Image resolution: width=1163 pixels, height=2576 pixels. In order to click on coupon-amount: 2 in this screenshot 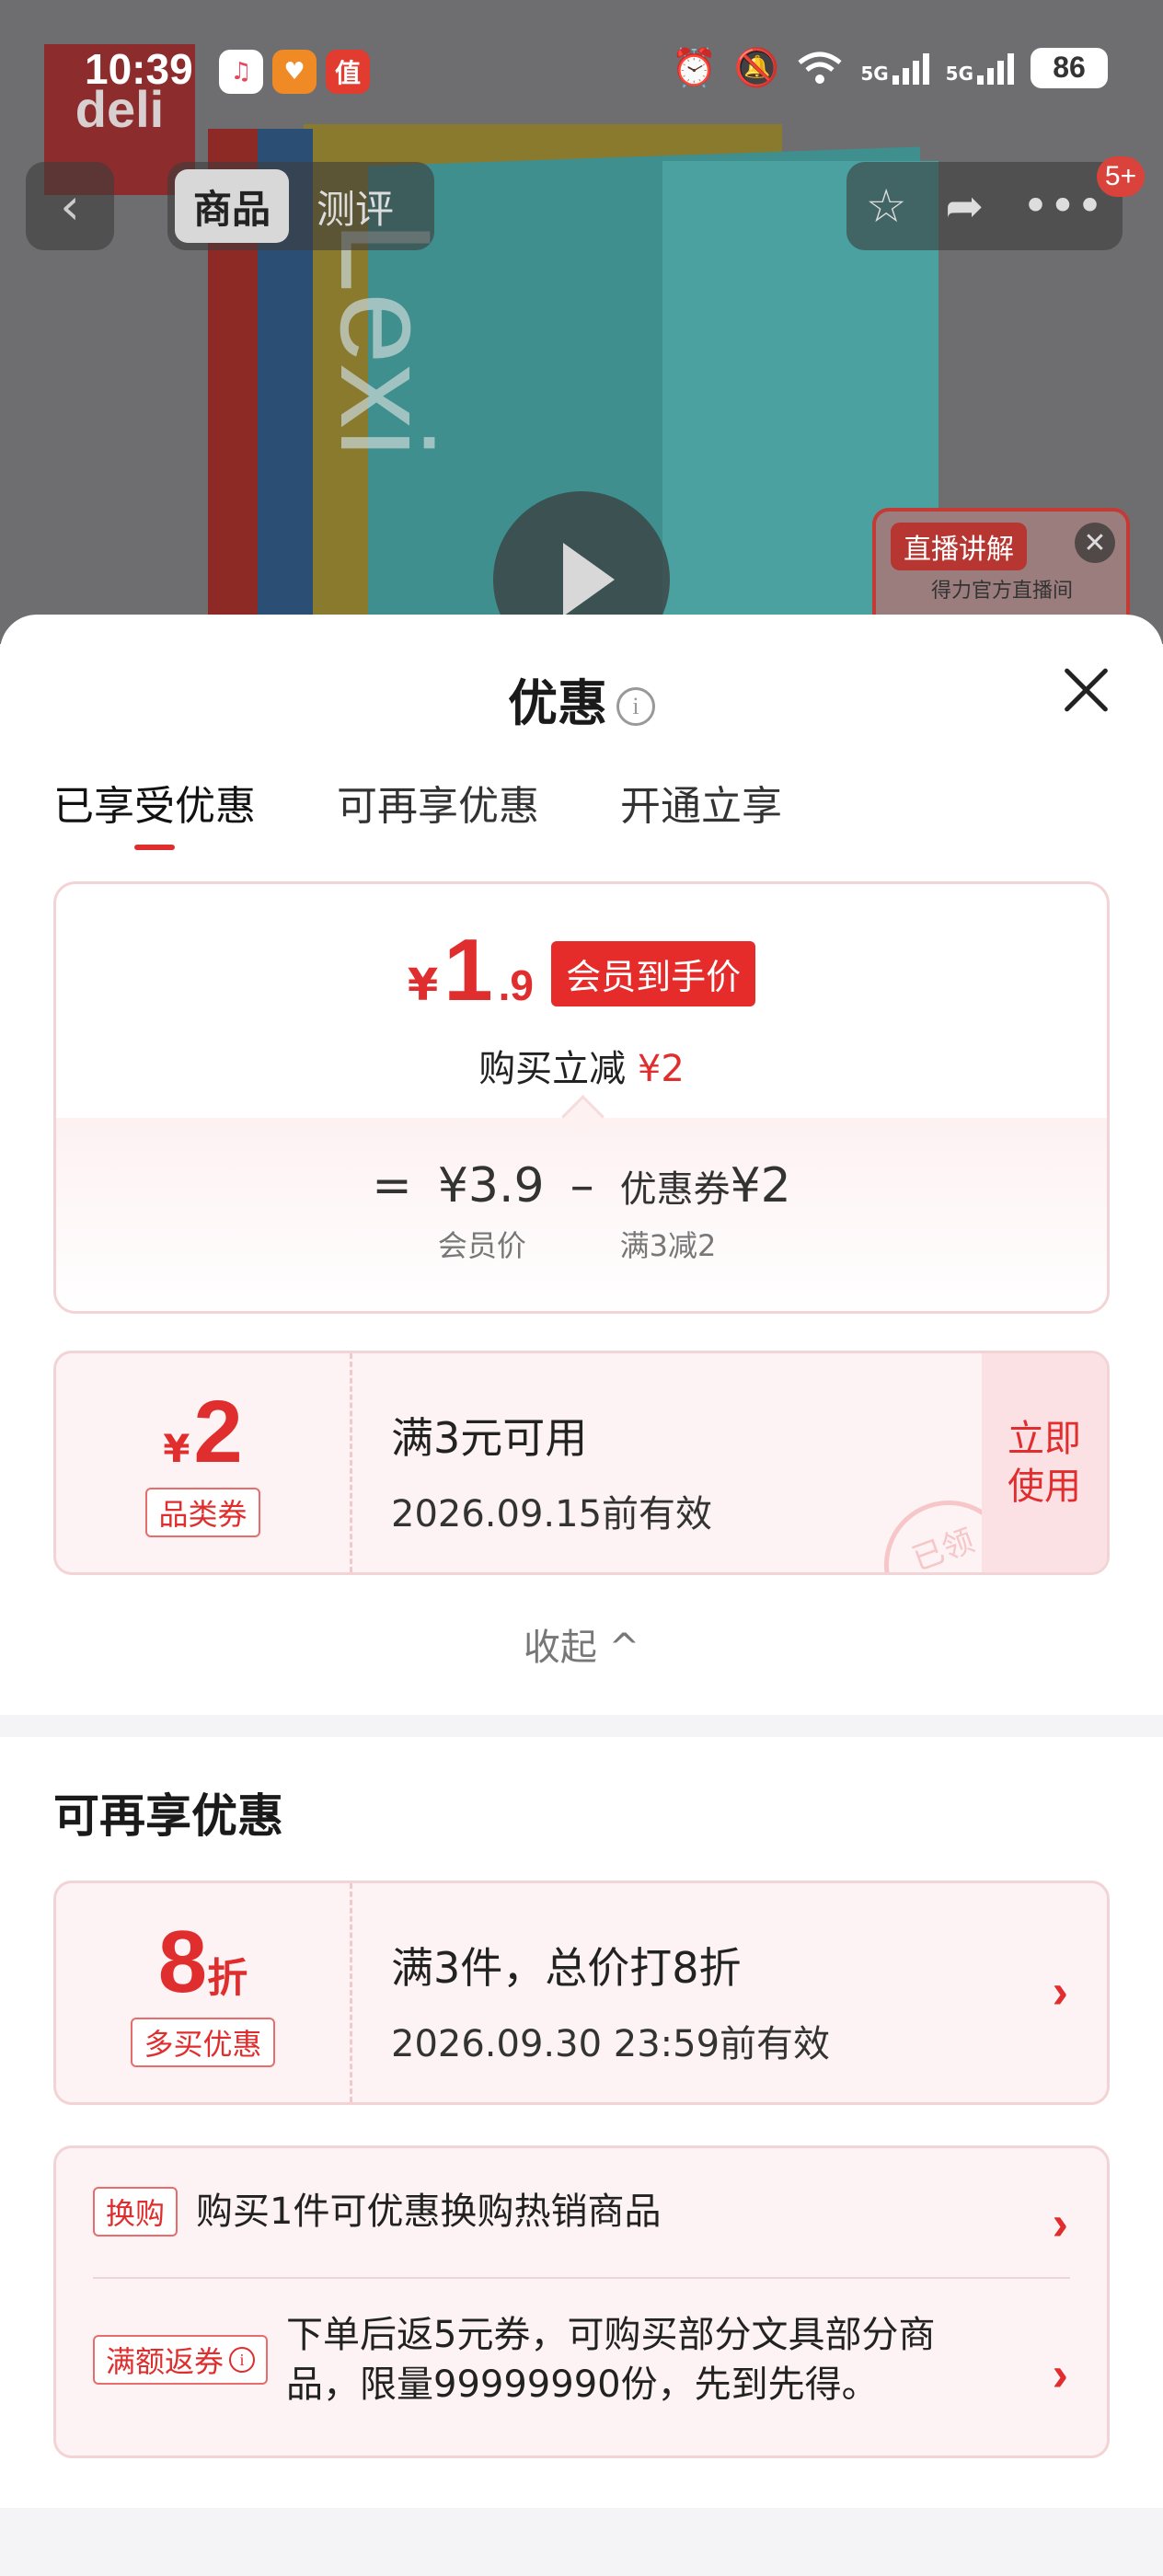, I will do `click(218, 1432)`.